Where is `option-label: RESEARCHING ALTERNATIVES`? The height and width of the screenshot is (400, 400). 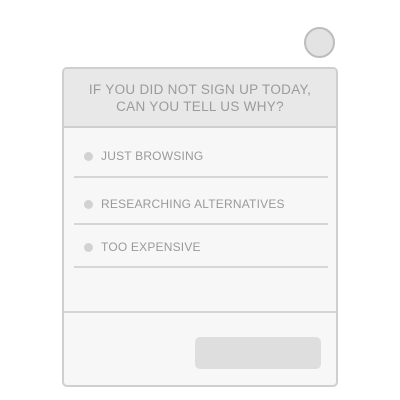 option-label: RESEARCHING ALTERNATIVES is located at coordinates (193, 204).